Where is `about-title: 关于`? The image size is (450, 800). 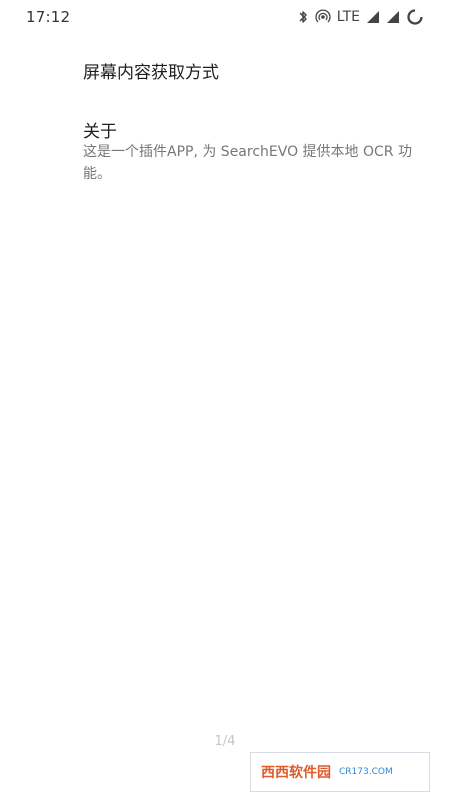 about-title: 关于 is located at coordinates (100, 132).